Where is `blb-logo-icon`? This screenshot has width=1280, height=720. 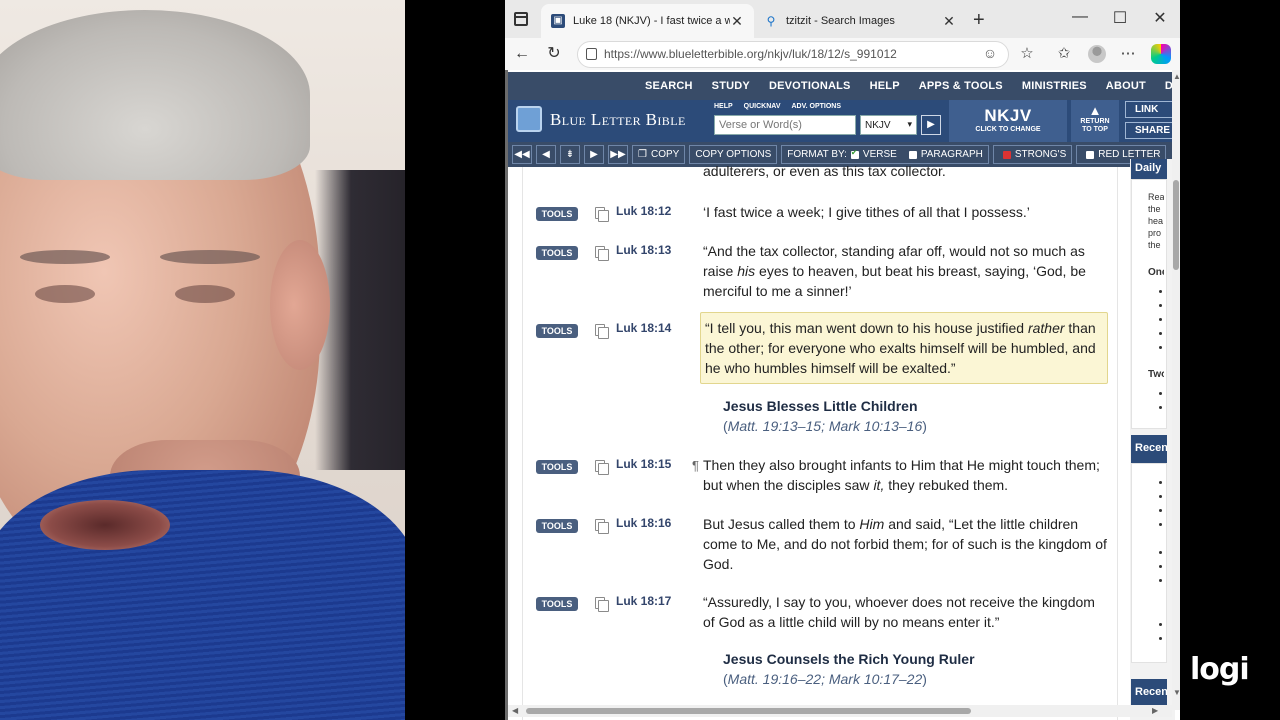
blb-logo-icon is located at coordinates (529, 119).